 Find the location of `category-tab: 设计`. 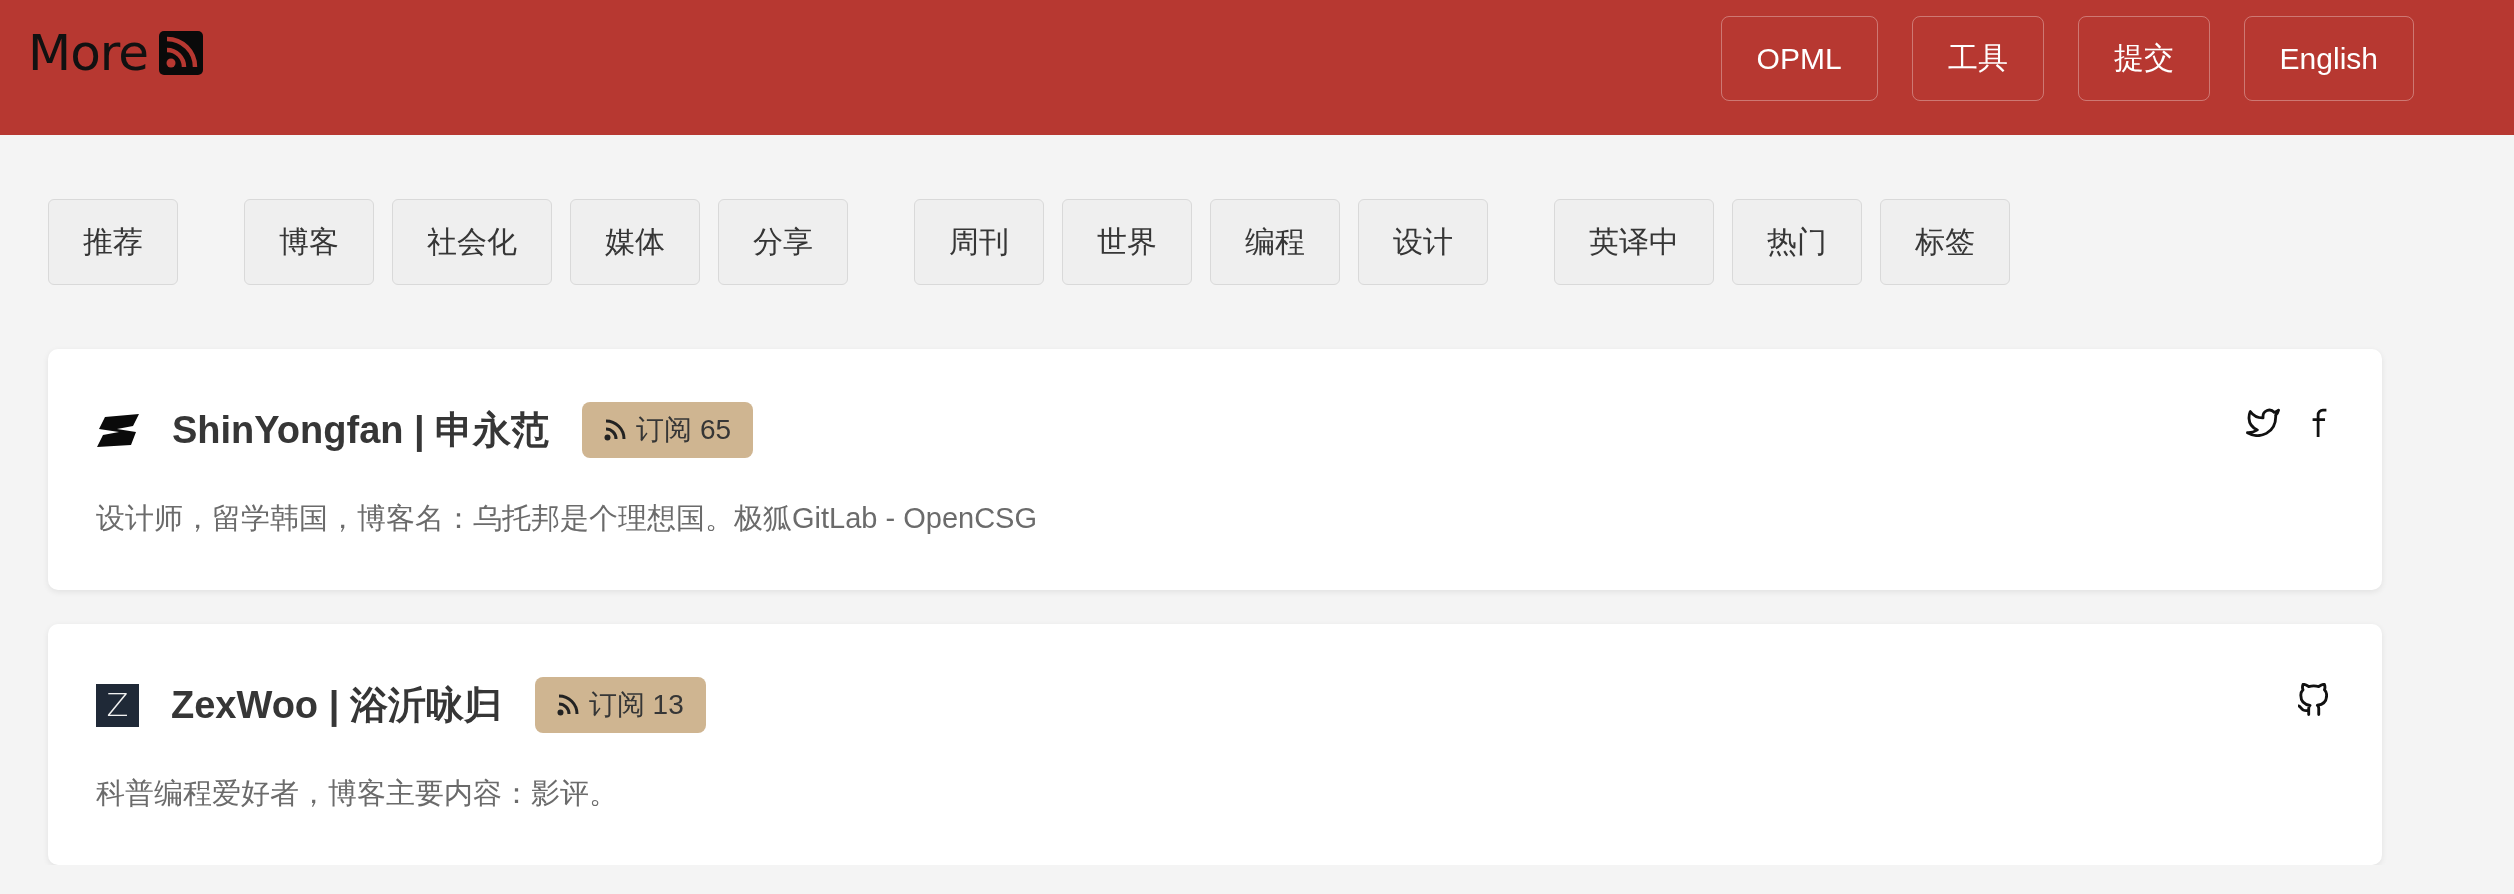

category-tab: 设计 is located at coordinates (1423, 242).